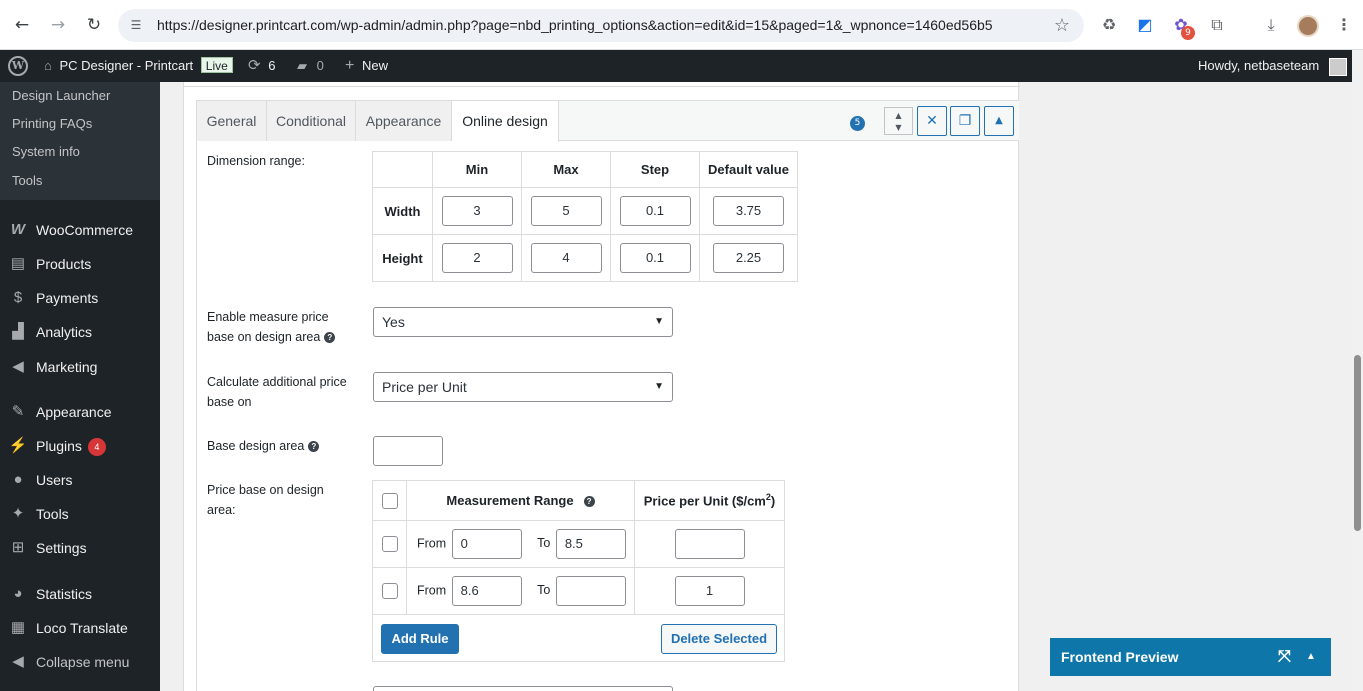  What do you see at coordinates (408, 451) in the screenshot?
I see `base-area-input` at bounding box center [408, 451].